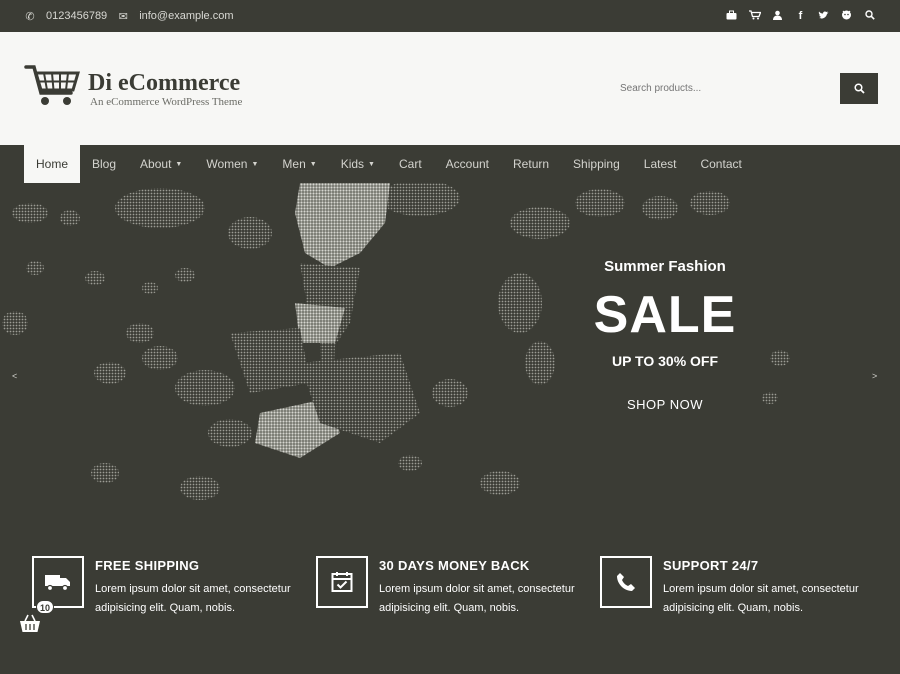  I want to click on contact-info: ✆ 0123456789 ✉ info@example.com, so click(128, 16).